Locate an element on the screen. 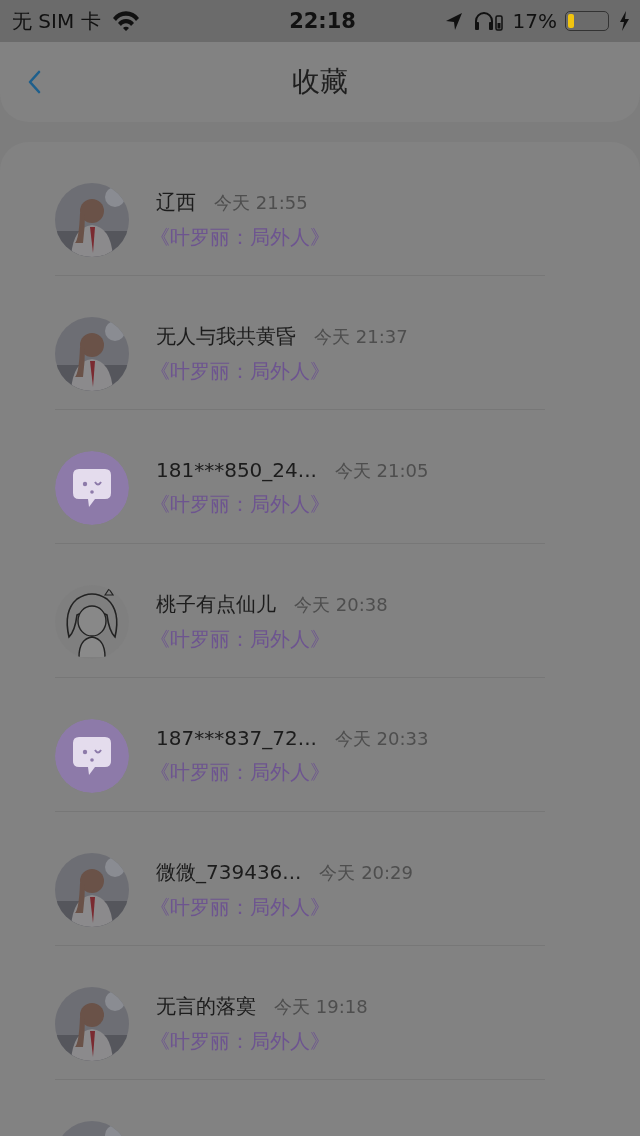  wifi-icon is located at coordinates (125, 21).